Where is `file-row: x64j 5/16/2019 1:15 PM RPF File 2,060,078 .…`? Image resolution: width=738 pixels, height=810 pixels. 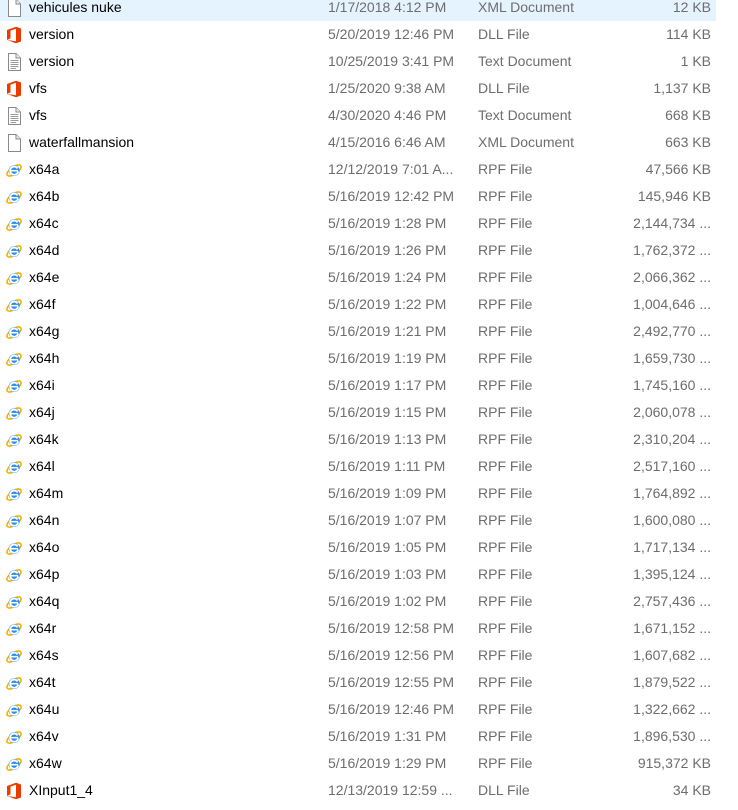 file-row: x64j 5/16/2019 1:15 PM RPF File 2,060,078 .… is located at coordinates (358, 412).